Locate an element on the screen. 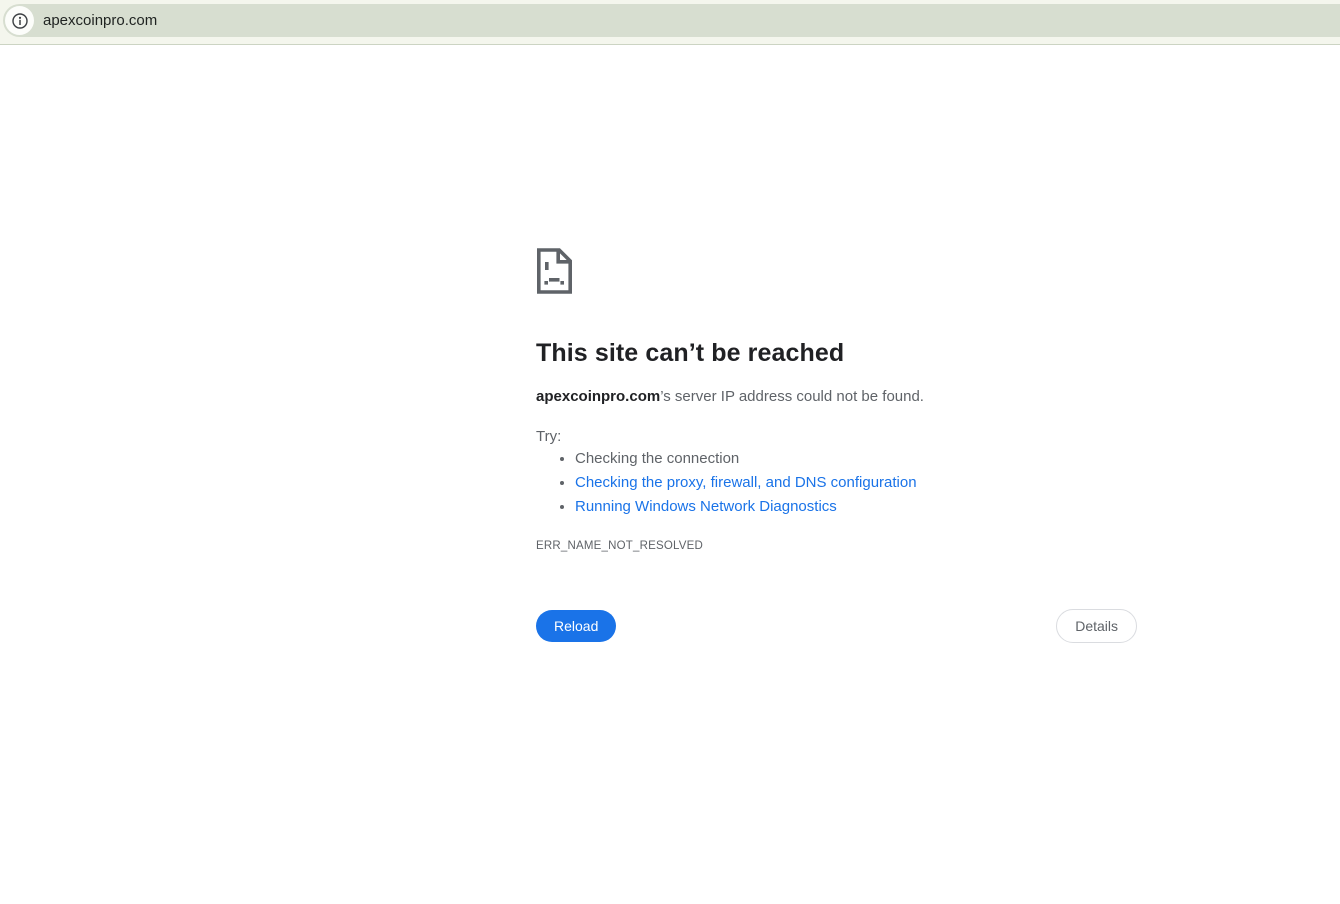 Image resolution: width=1340 pixels, height=904 pixels. details-button: Details is located at coordinates (1096, 626).